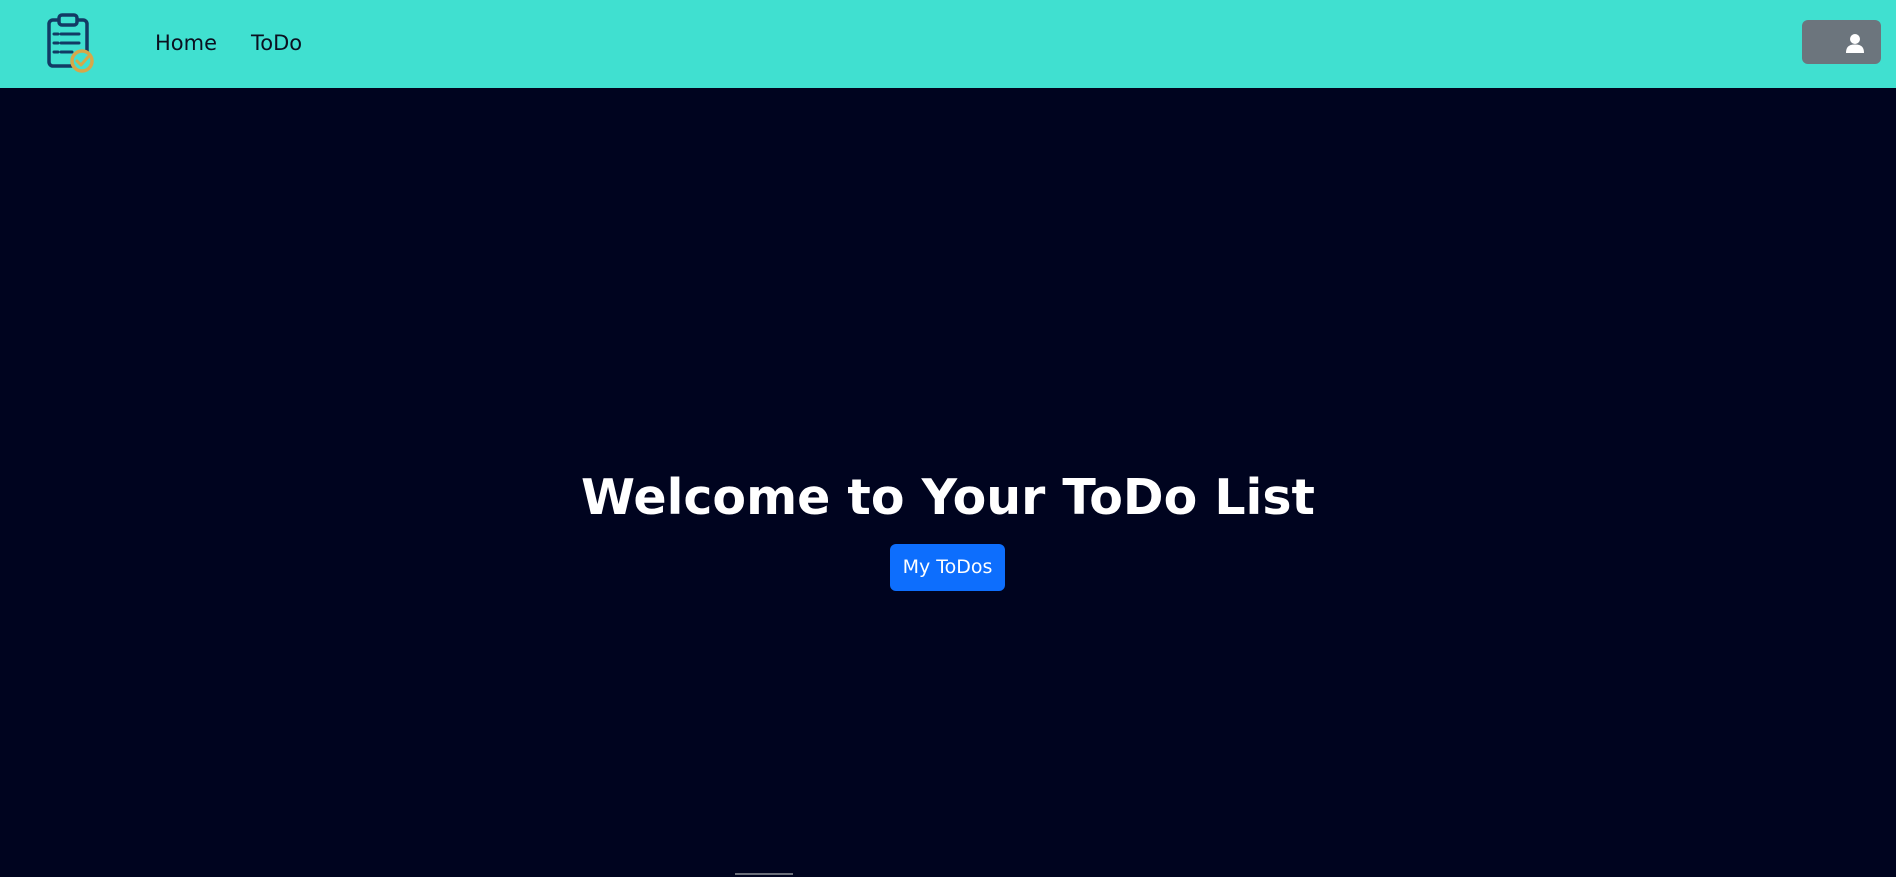  Describe the element at coordinates (1841, 42) in the screenshot. I see `user-menu-button` at that location.